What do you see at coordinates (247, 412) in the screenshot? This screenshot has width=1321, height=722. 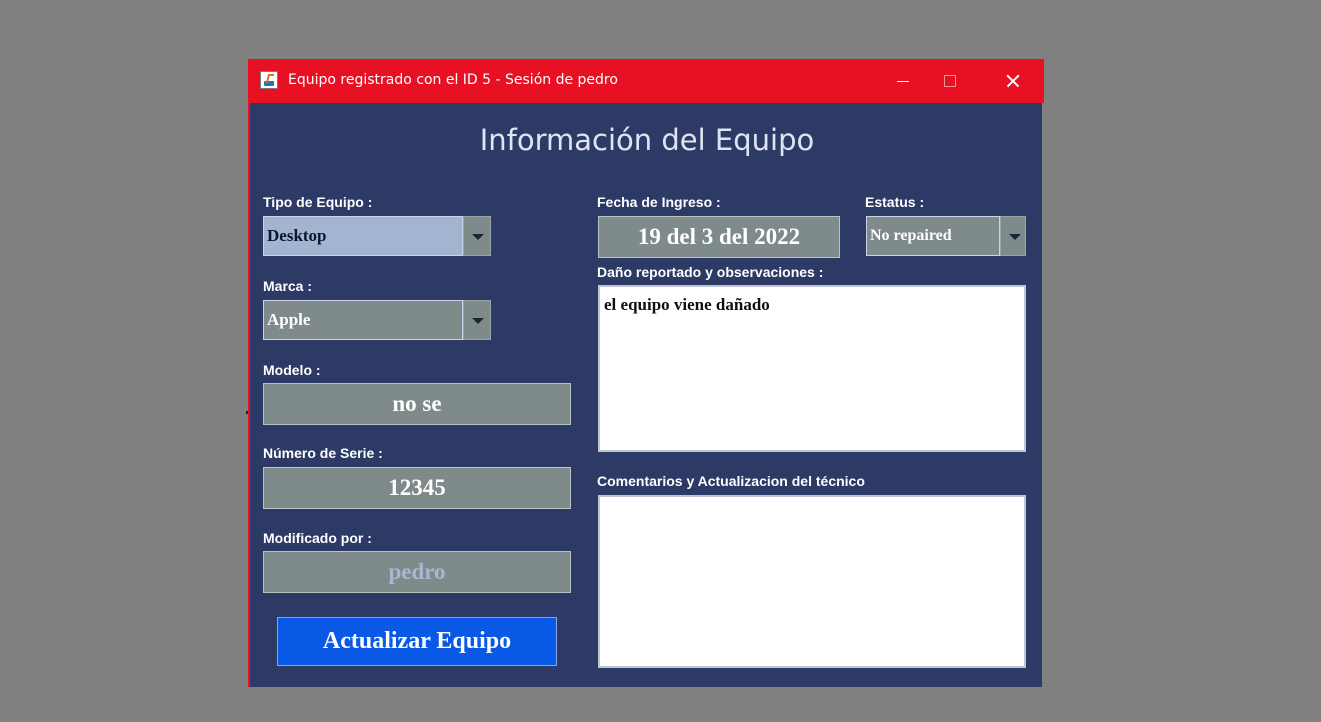 I see `edge-mark` at bounding box center [247, 412].